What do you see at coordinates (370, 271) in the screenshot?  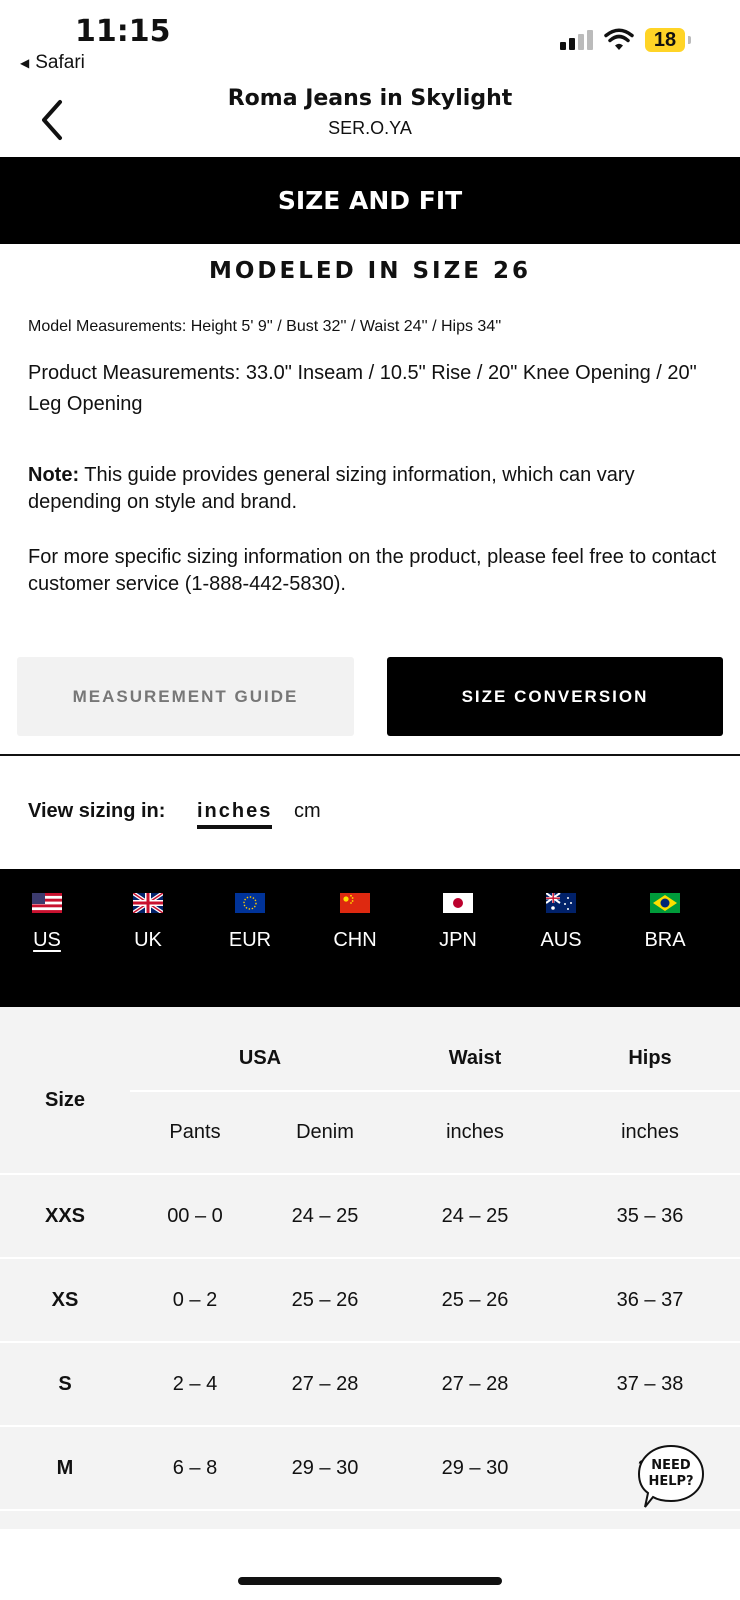 I see `modeled-size-heading: MODELED IN SIZE 26` at bounding box center [370, 271].